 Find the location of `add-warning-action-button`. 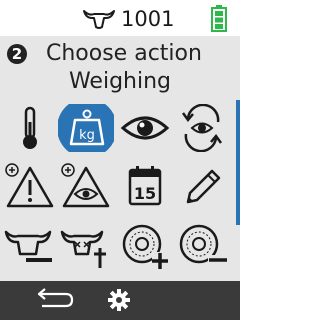

add-warning-action-button is located at coordinates (30, 186).